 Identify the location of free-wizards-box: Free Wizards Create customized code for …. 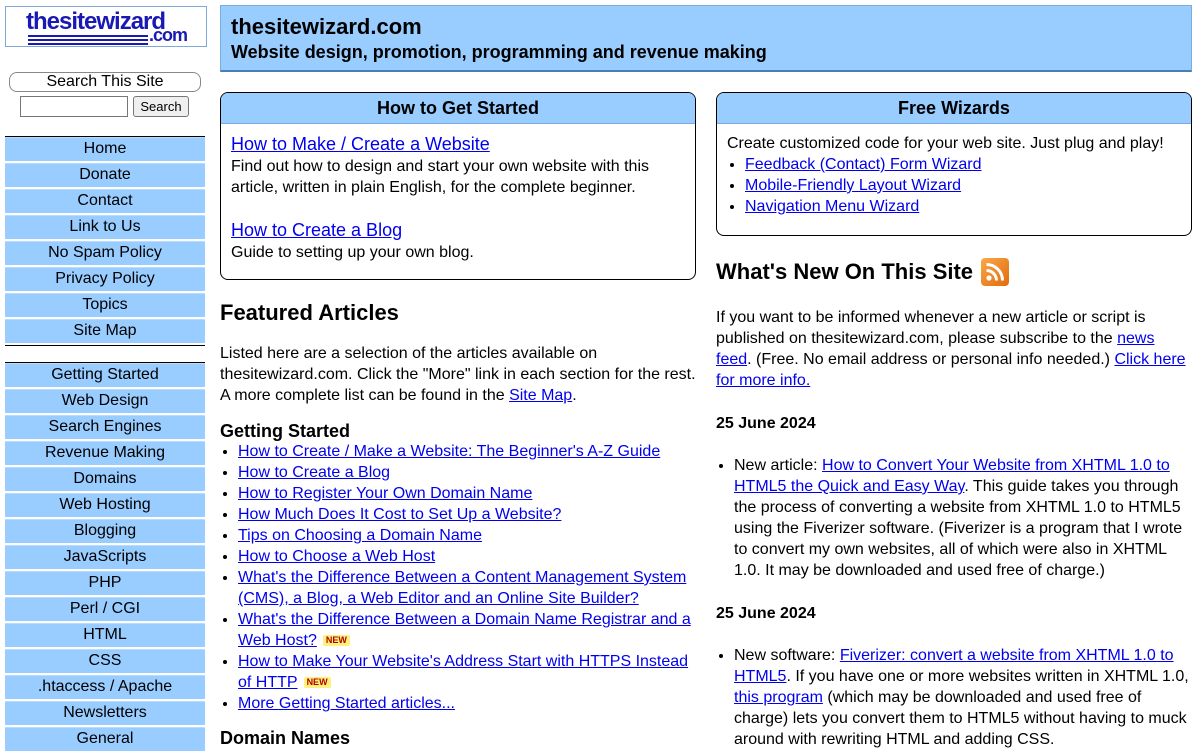
(954, 164).